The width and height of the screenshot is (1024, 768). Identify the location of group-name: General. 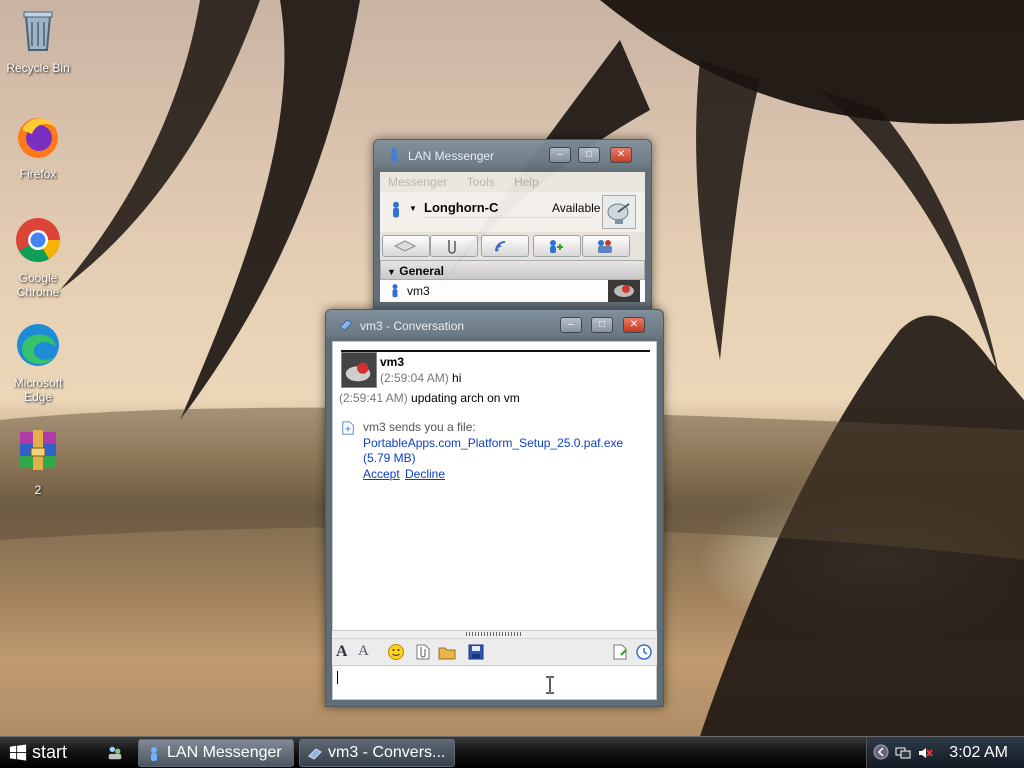
(421, 271).